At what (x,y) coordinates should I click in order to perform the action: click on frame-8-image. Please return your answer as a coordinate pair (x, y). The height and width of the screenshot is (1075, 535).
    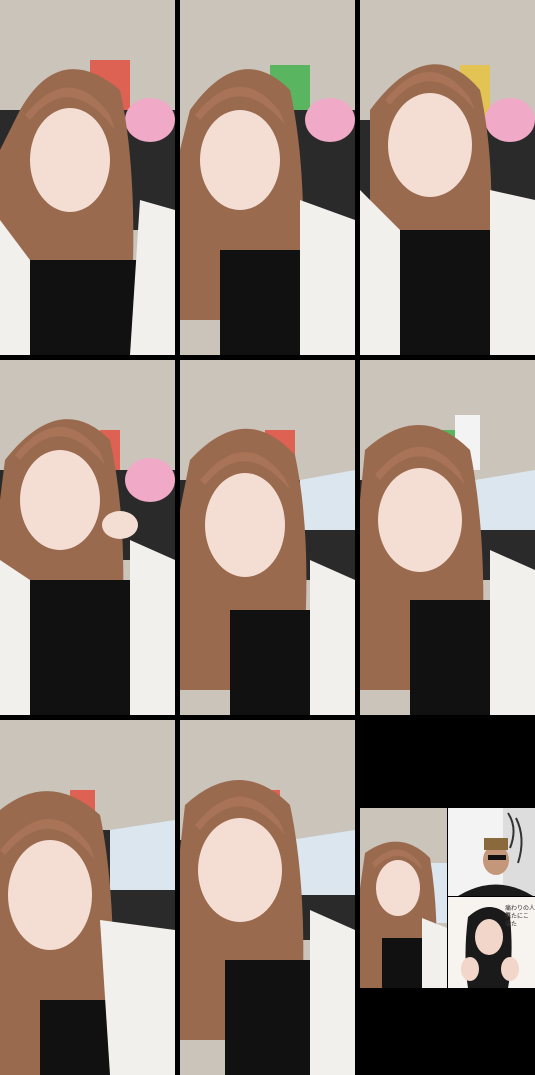
    Looking at the image, I should click on (267, 897).